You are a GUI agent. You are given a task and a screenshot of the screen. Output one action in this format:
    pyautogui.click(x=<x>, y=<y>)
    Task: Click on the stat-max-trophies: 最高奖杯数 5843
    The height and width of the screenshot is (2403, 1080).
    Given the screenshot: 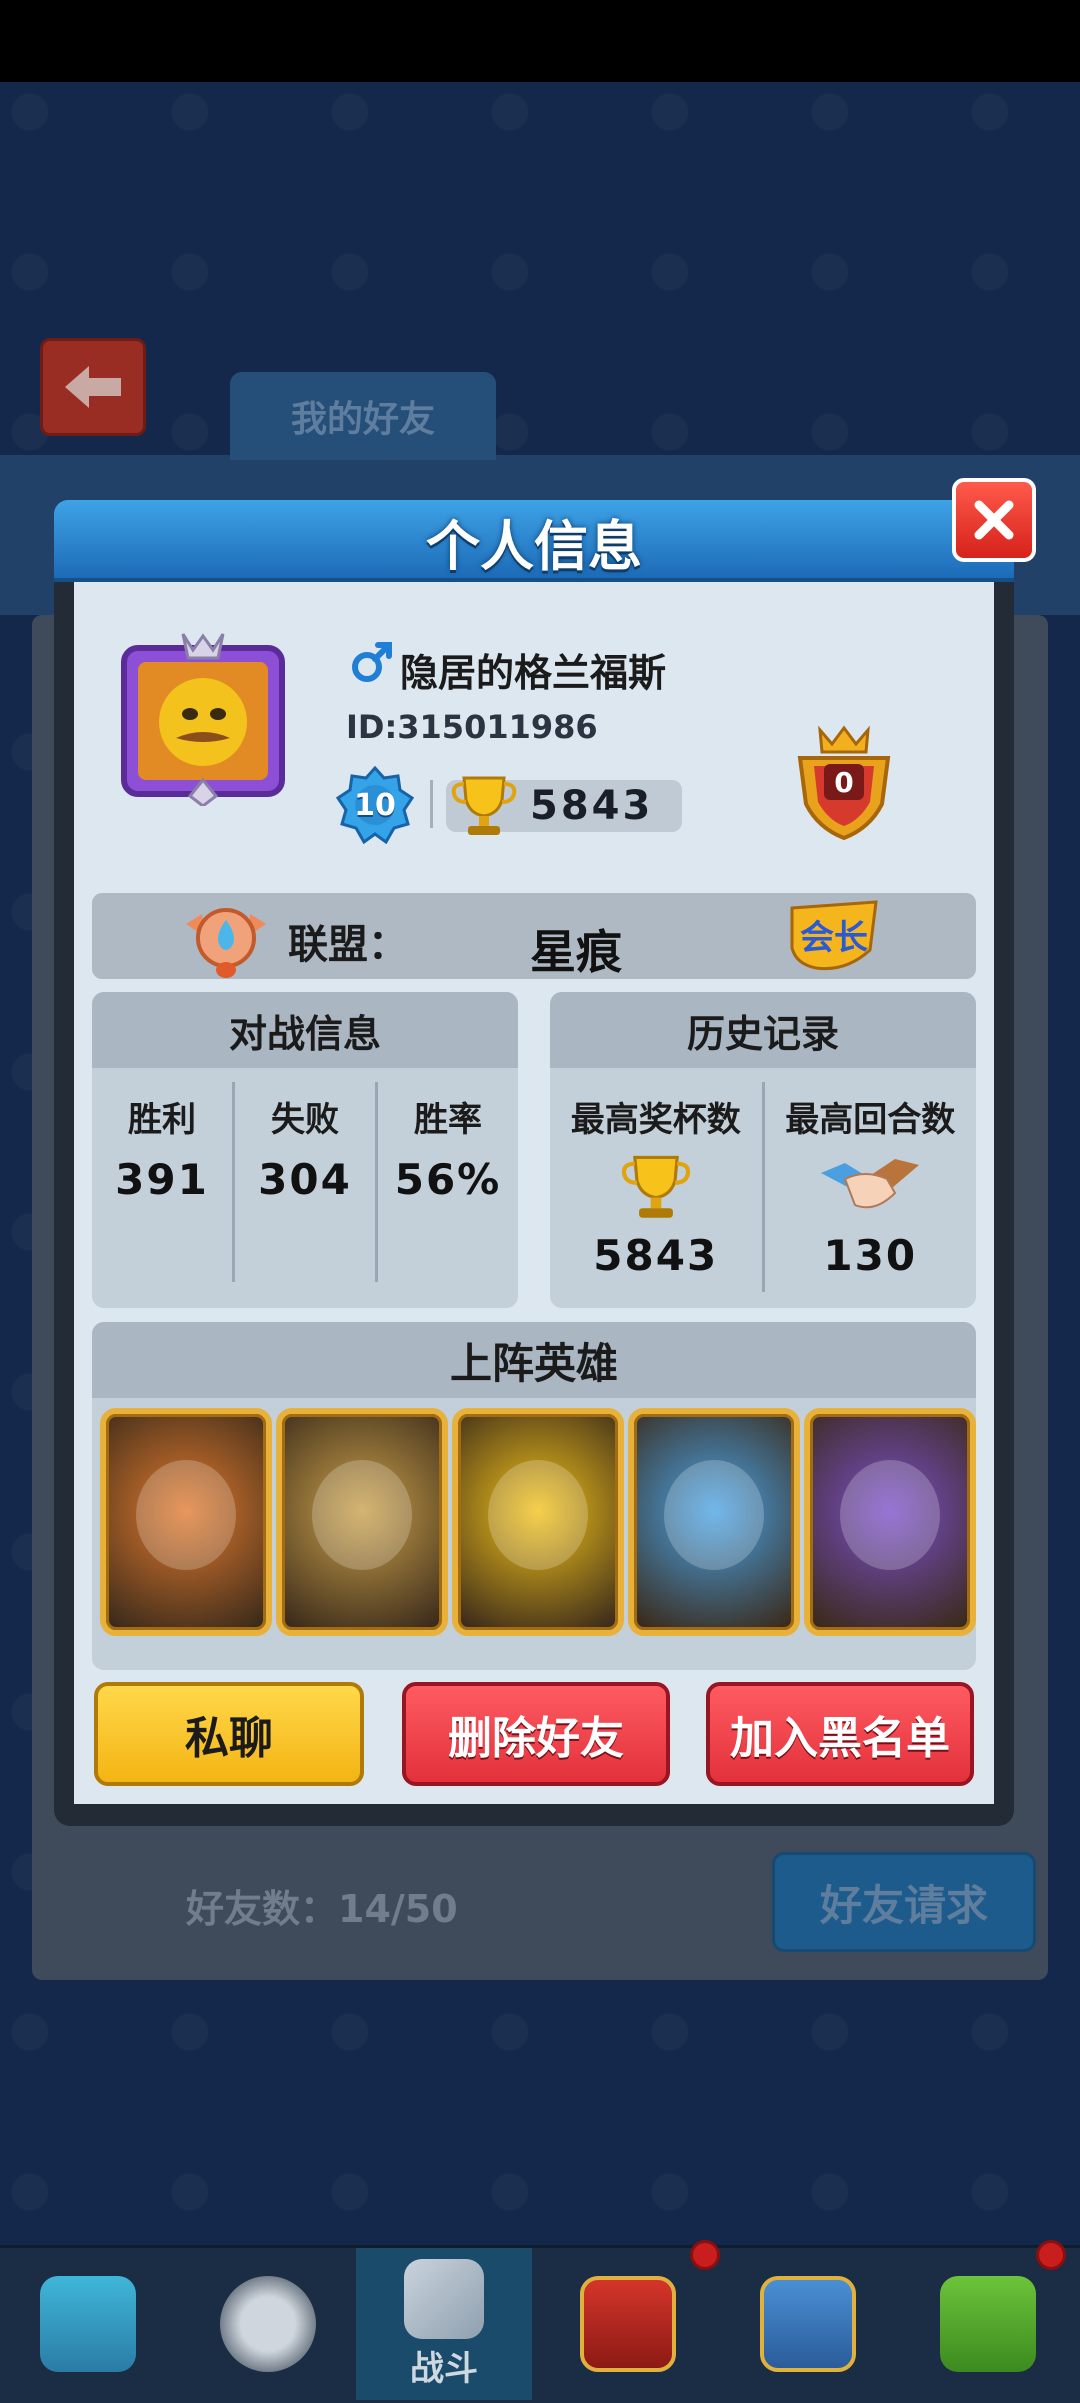 What is the action you would take?
    pyautogui.click(x=656, y=1187)
    